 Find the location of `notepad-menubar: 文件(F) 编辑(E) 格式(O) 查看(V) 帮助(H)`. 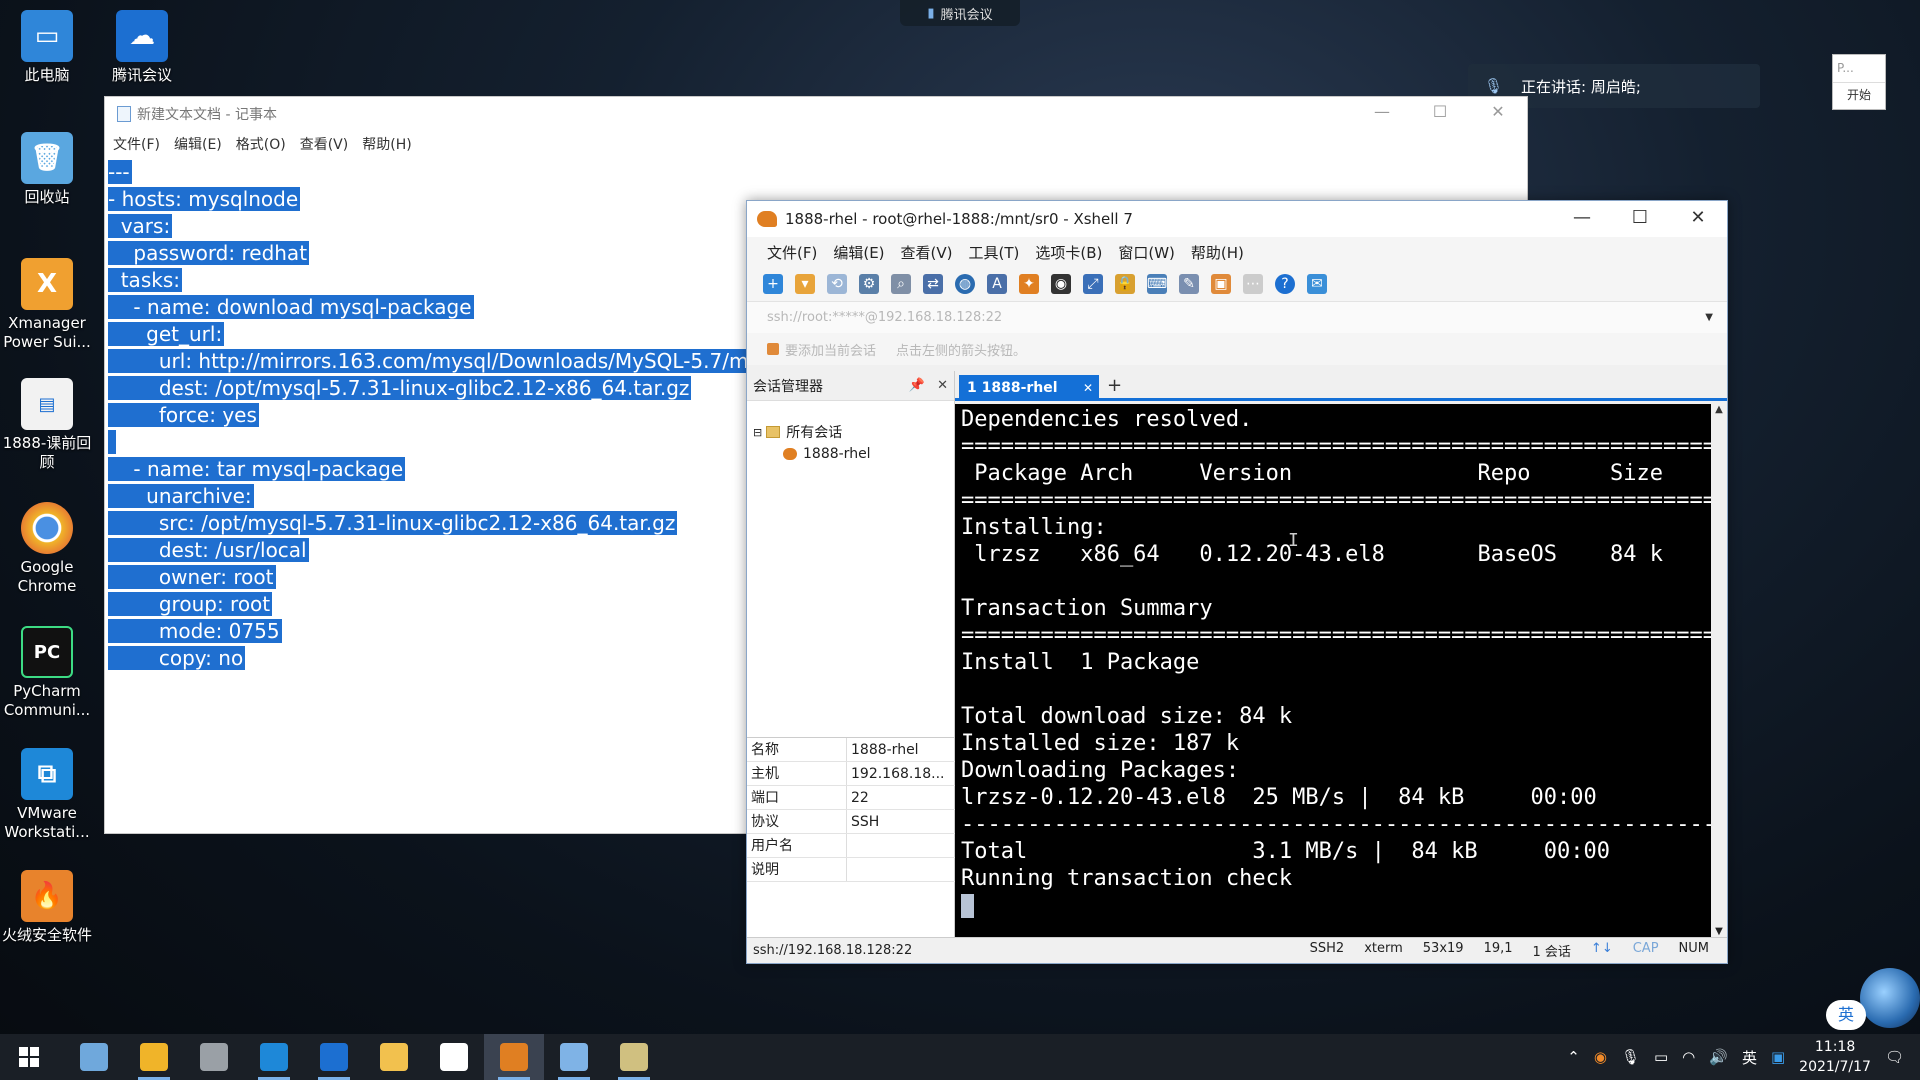

notepad-menubar: 文件(F) 编辑(E) 格式(O) 查看(V) 帮助(H) is located at coordinates (816, 144).